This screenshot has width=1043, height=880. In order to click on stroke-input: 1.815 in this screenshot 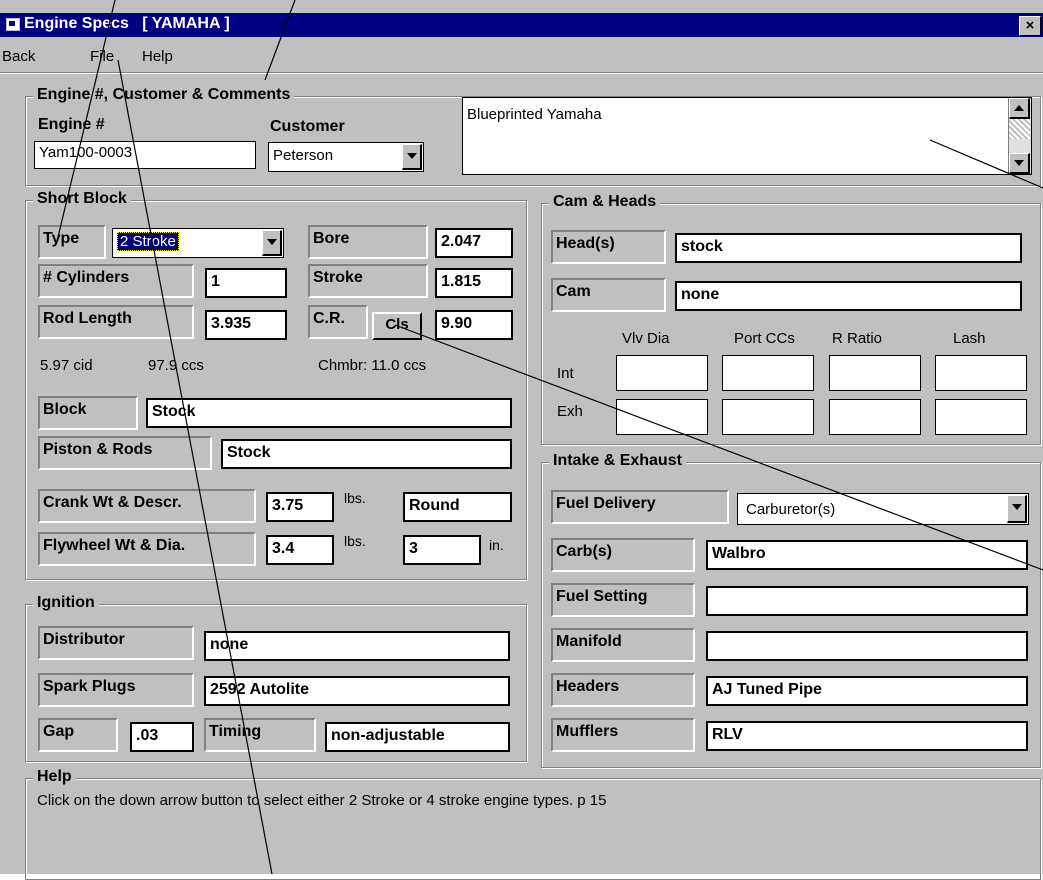, I will do `click(474, 283)`.